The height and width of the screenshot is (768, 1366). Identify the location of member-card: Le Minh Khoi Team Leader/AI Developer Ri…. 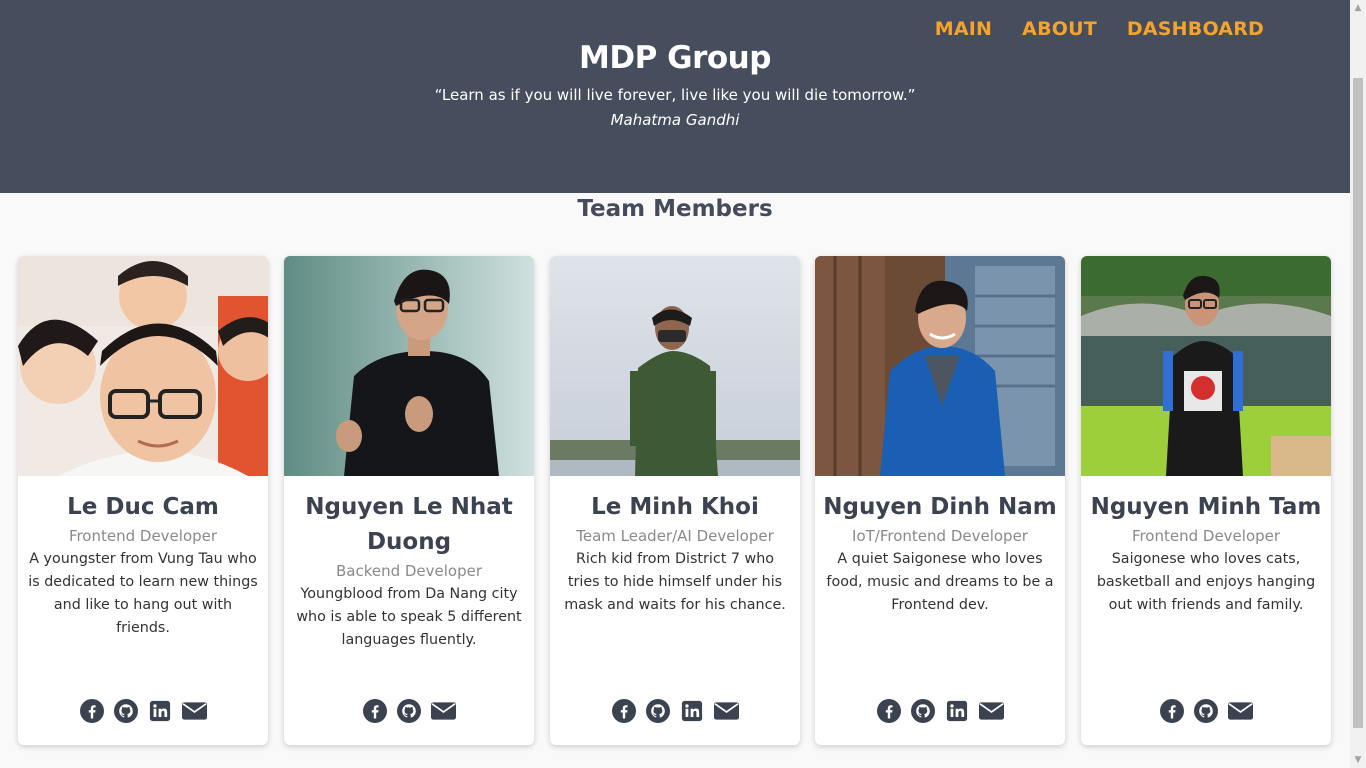
(675, 500).